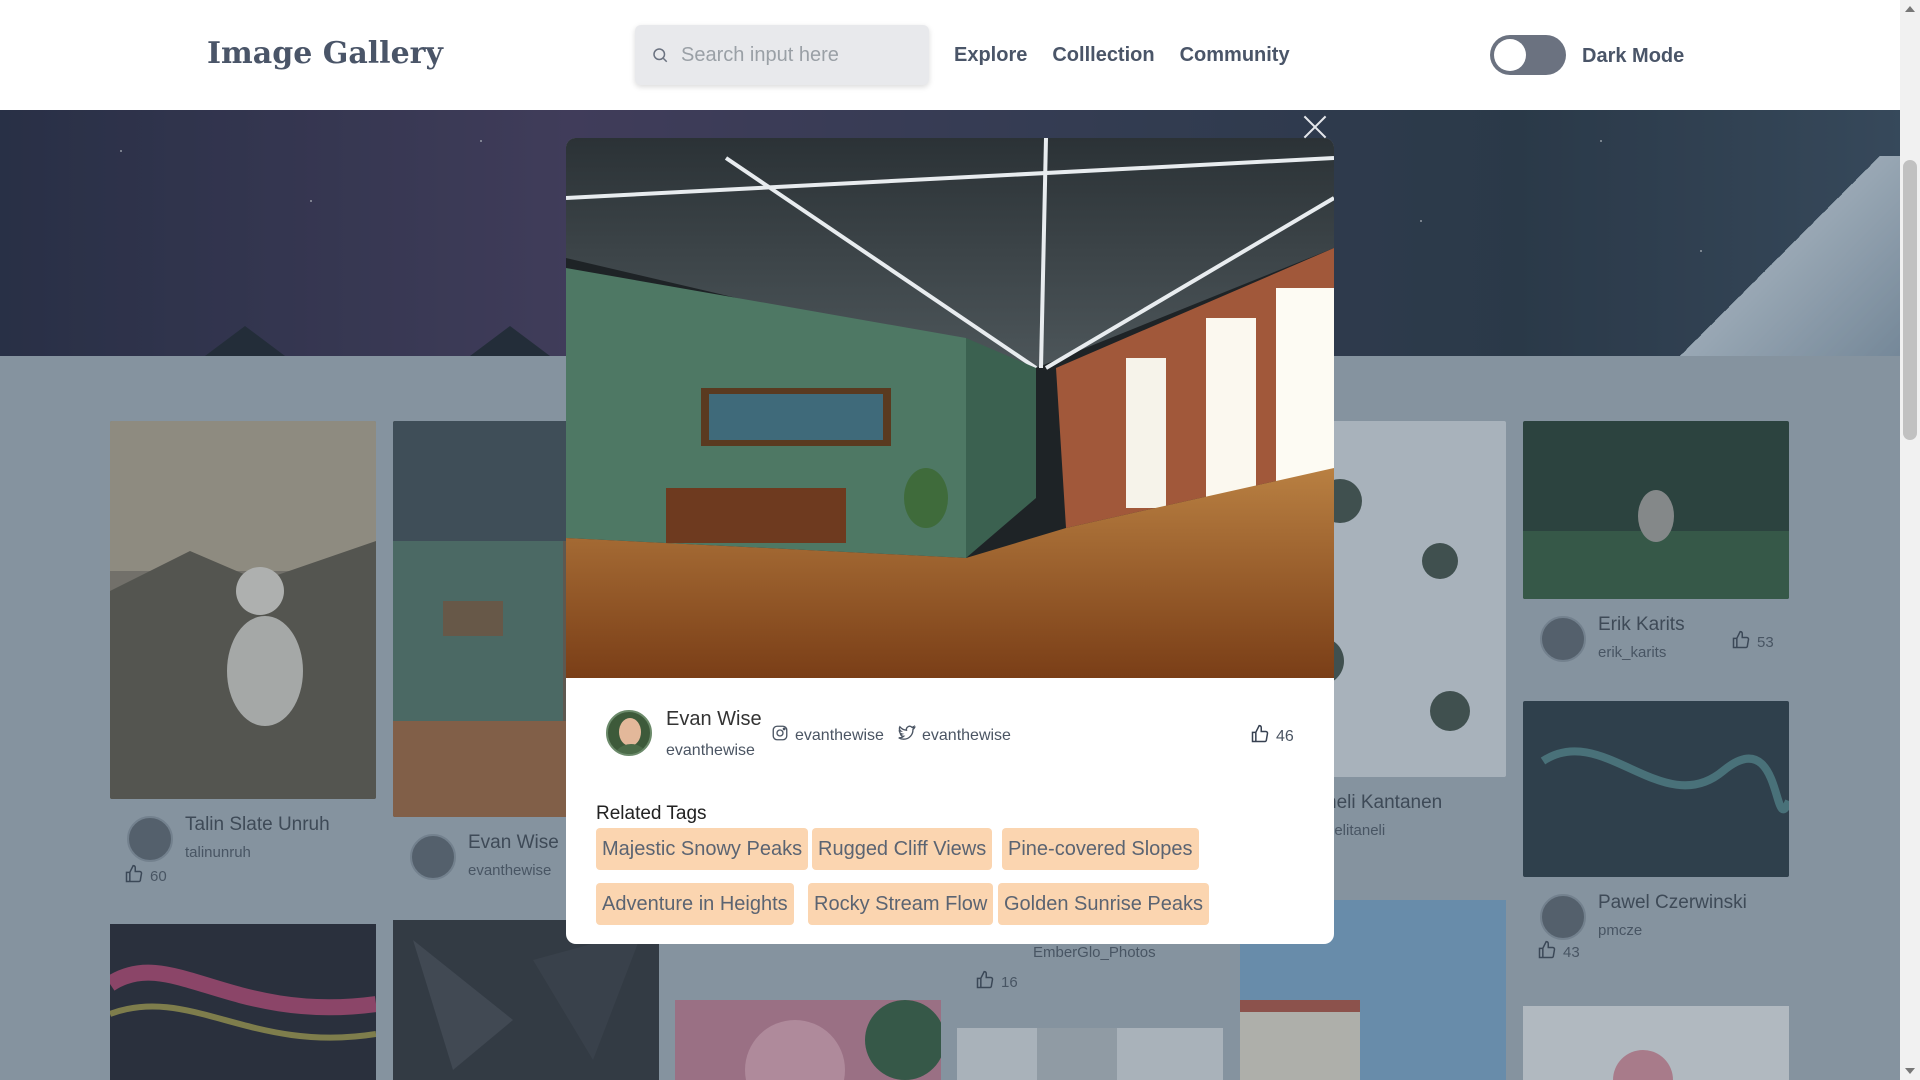  What do you see at coordinates (1315, 127) in the screenshot?
I see `close-icon` at bounding box center [1315, 127].